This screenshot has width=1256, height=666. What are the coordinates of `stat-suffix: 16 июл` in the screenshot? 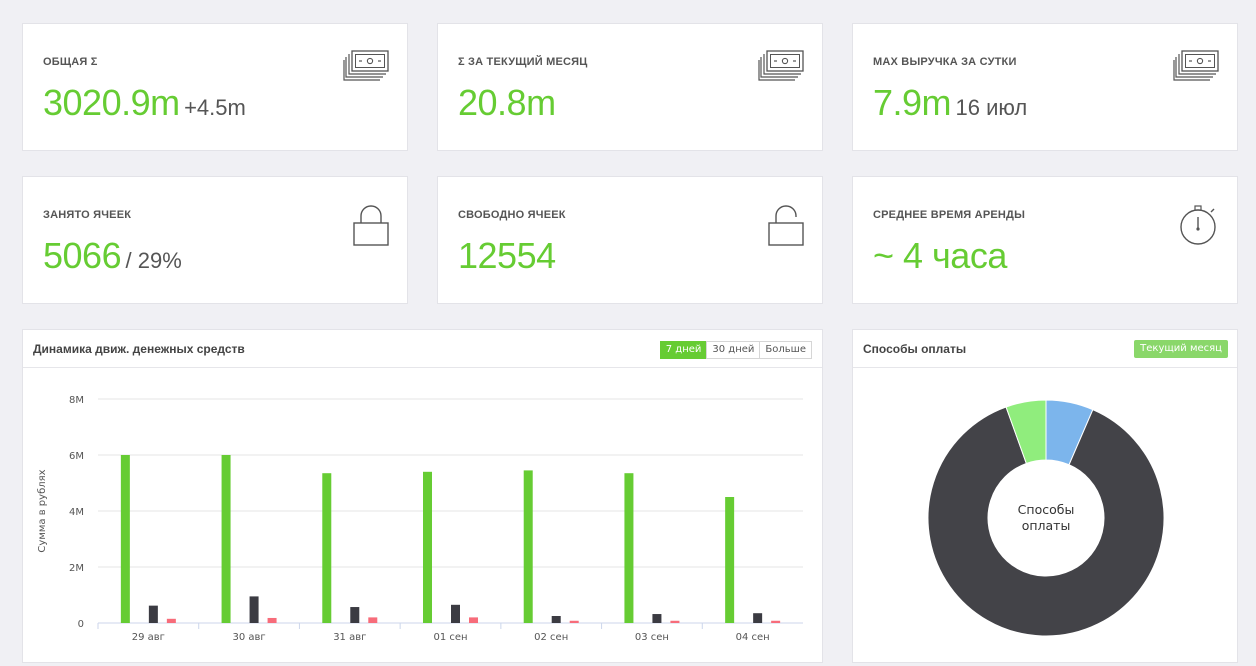 It's located at (991, 107).